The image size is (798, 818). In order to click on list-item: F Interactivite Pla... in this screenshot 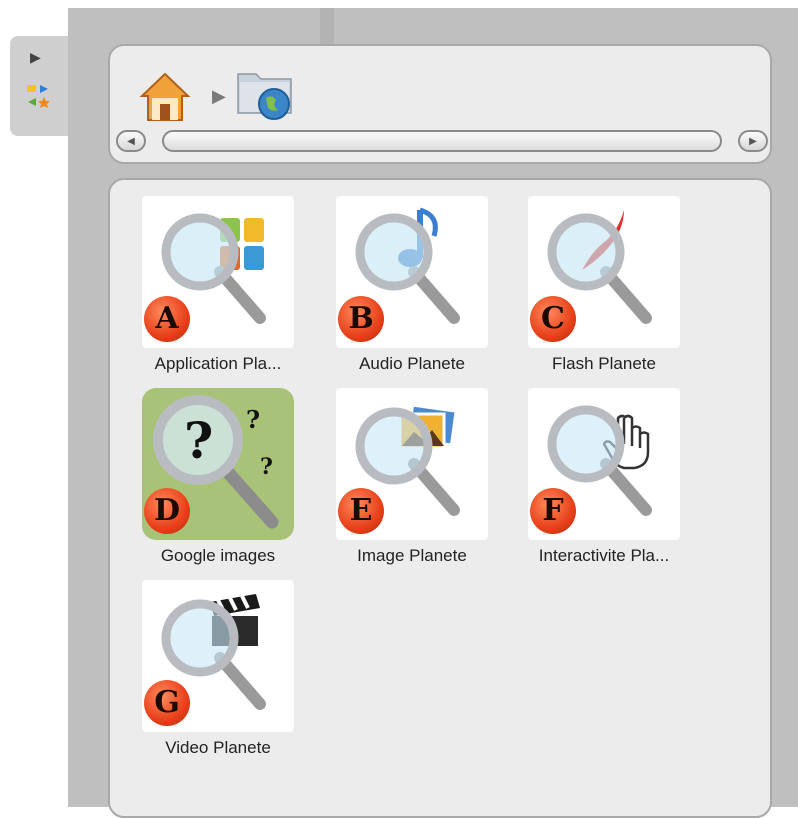, I will do `click(618, 483)`.